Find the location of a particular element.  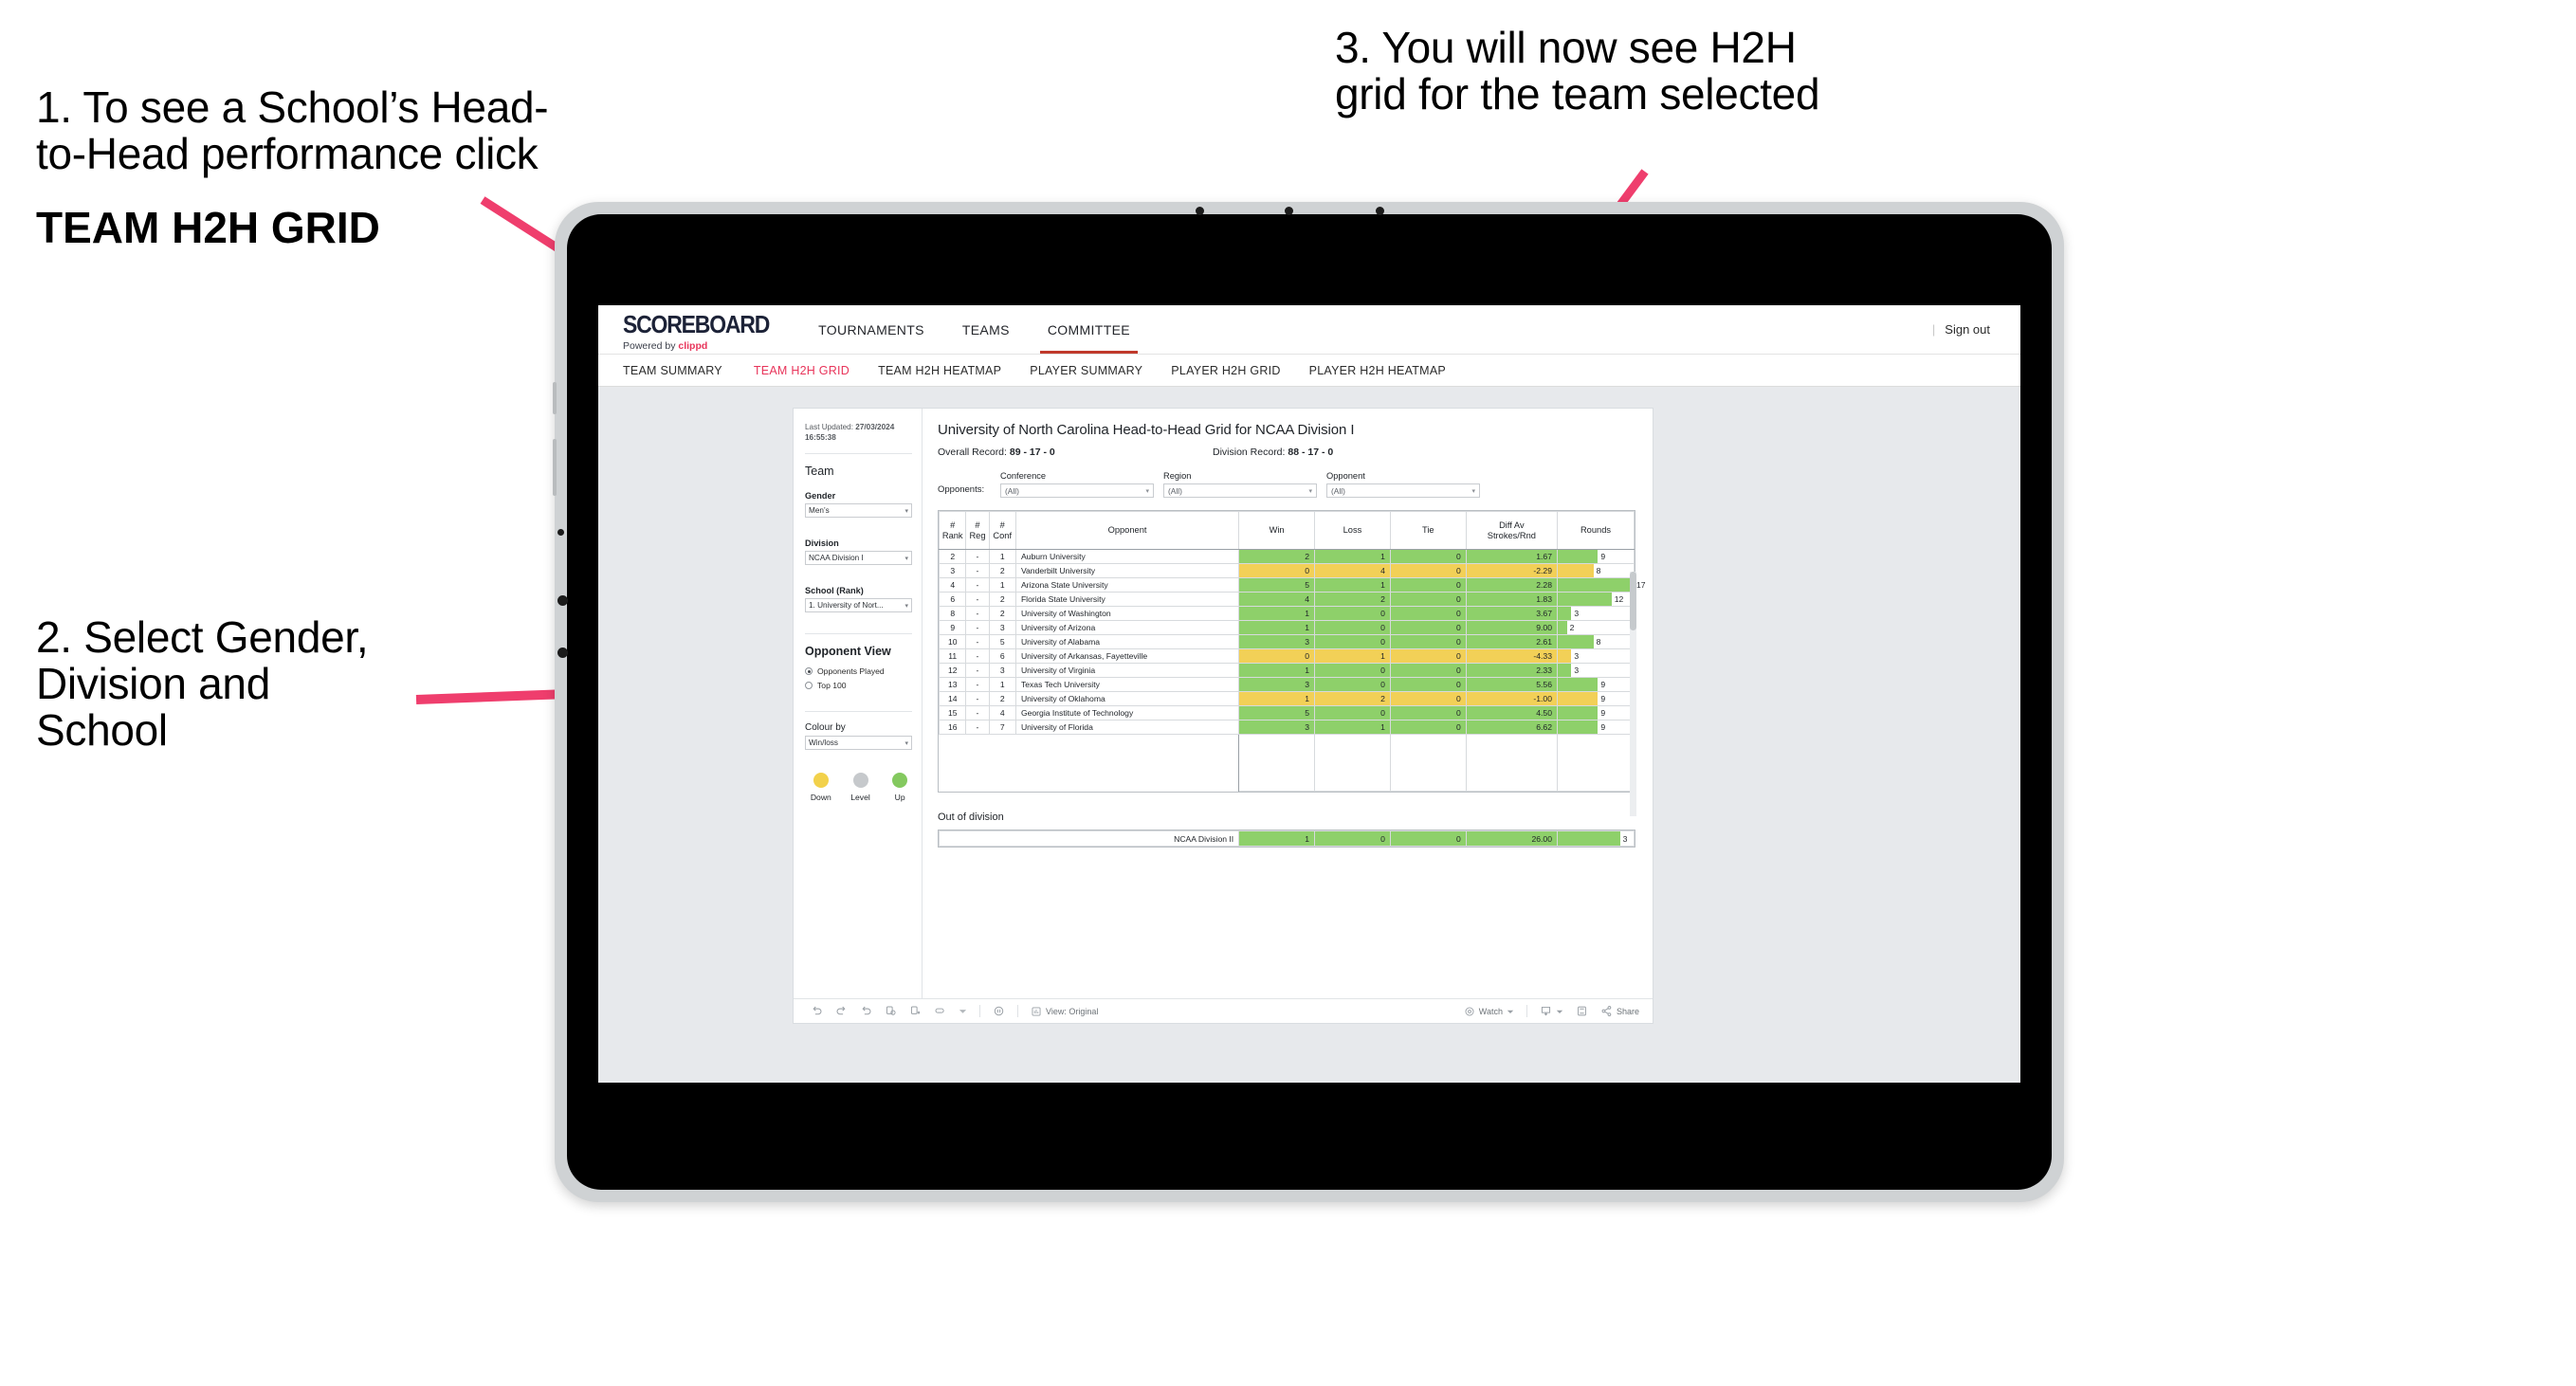

cell-win: 0 is located at coordinates (1276, 656).